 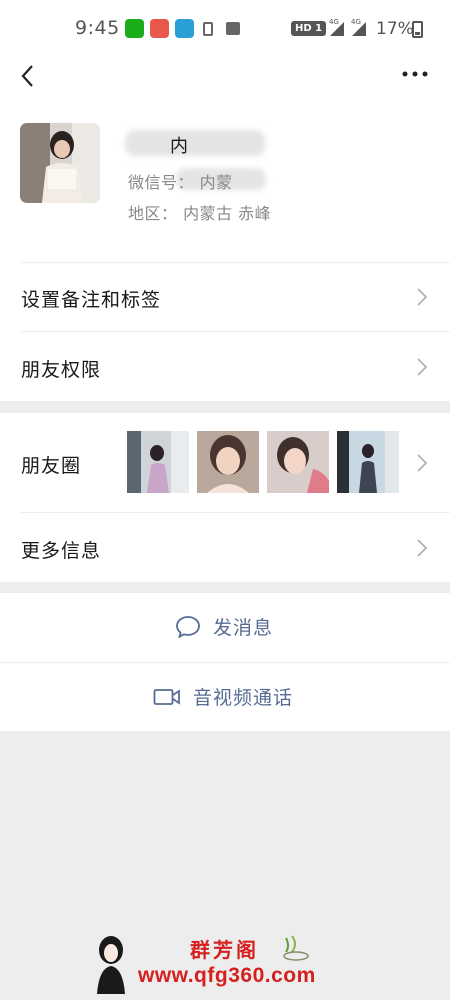 I want to click on region: 地区： 内蒙古 赤峰, so click(x=200, y=213).